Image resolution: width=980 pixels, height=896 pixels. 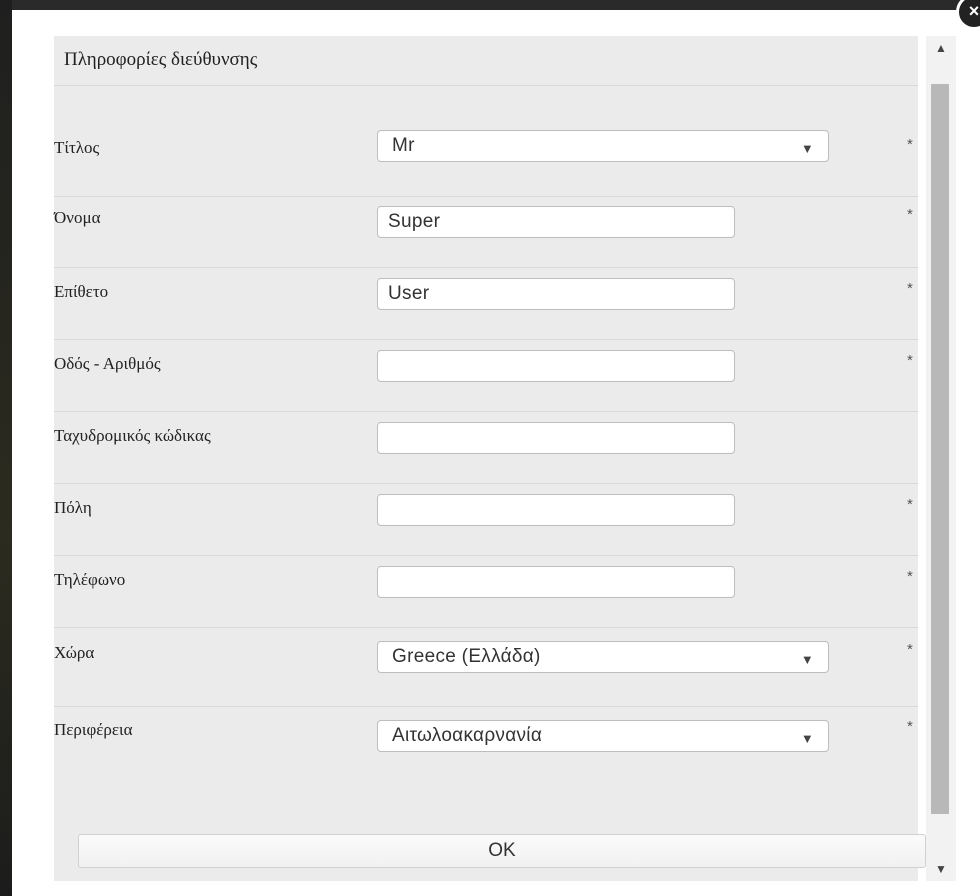 What do you see at coordinates (556, 582) in the screenshot?
I see `phone-field` at bounding box center [556, 582].